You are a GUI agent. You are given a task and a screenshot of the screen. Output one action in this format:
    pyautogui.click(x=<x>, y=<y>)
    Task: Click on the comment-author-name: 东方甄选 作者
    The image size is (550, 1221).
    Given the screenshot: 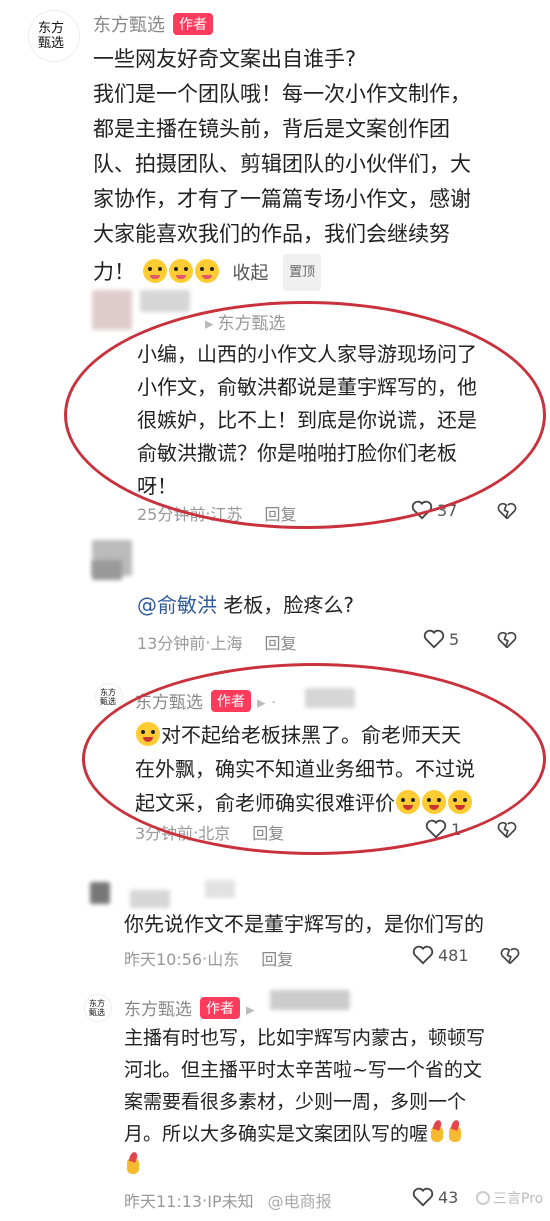 What is the action you would take?
    pyautogui.click(x=153, y=24)
    